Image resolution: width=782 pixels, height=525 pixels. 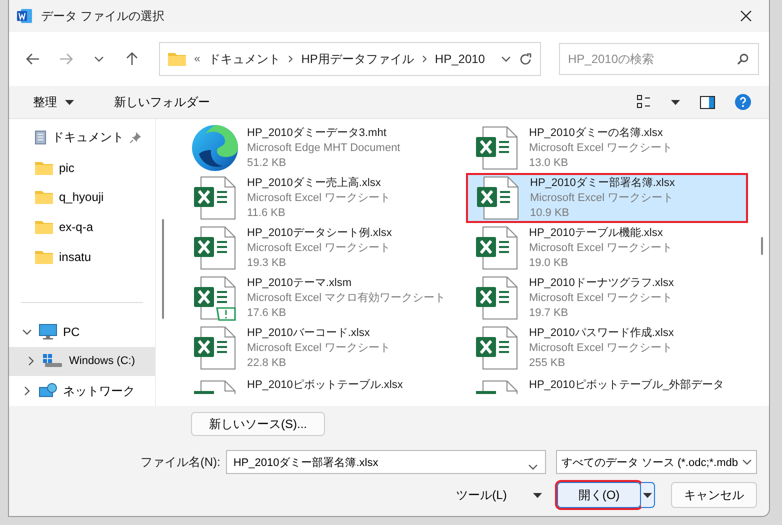 What do you see at coordinates (707, 102) in the screenshot?
I see `preview-pane-icon` at bounding box center [707, 102].